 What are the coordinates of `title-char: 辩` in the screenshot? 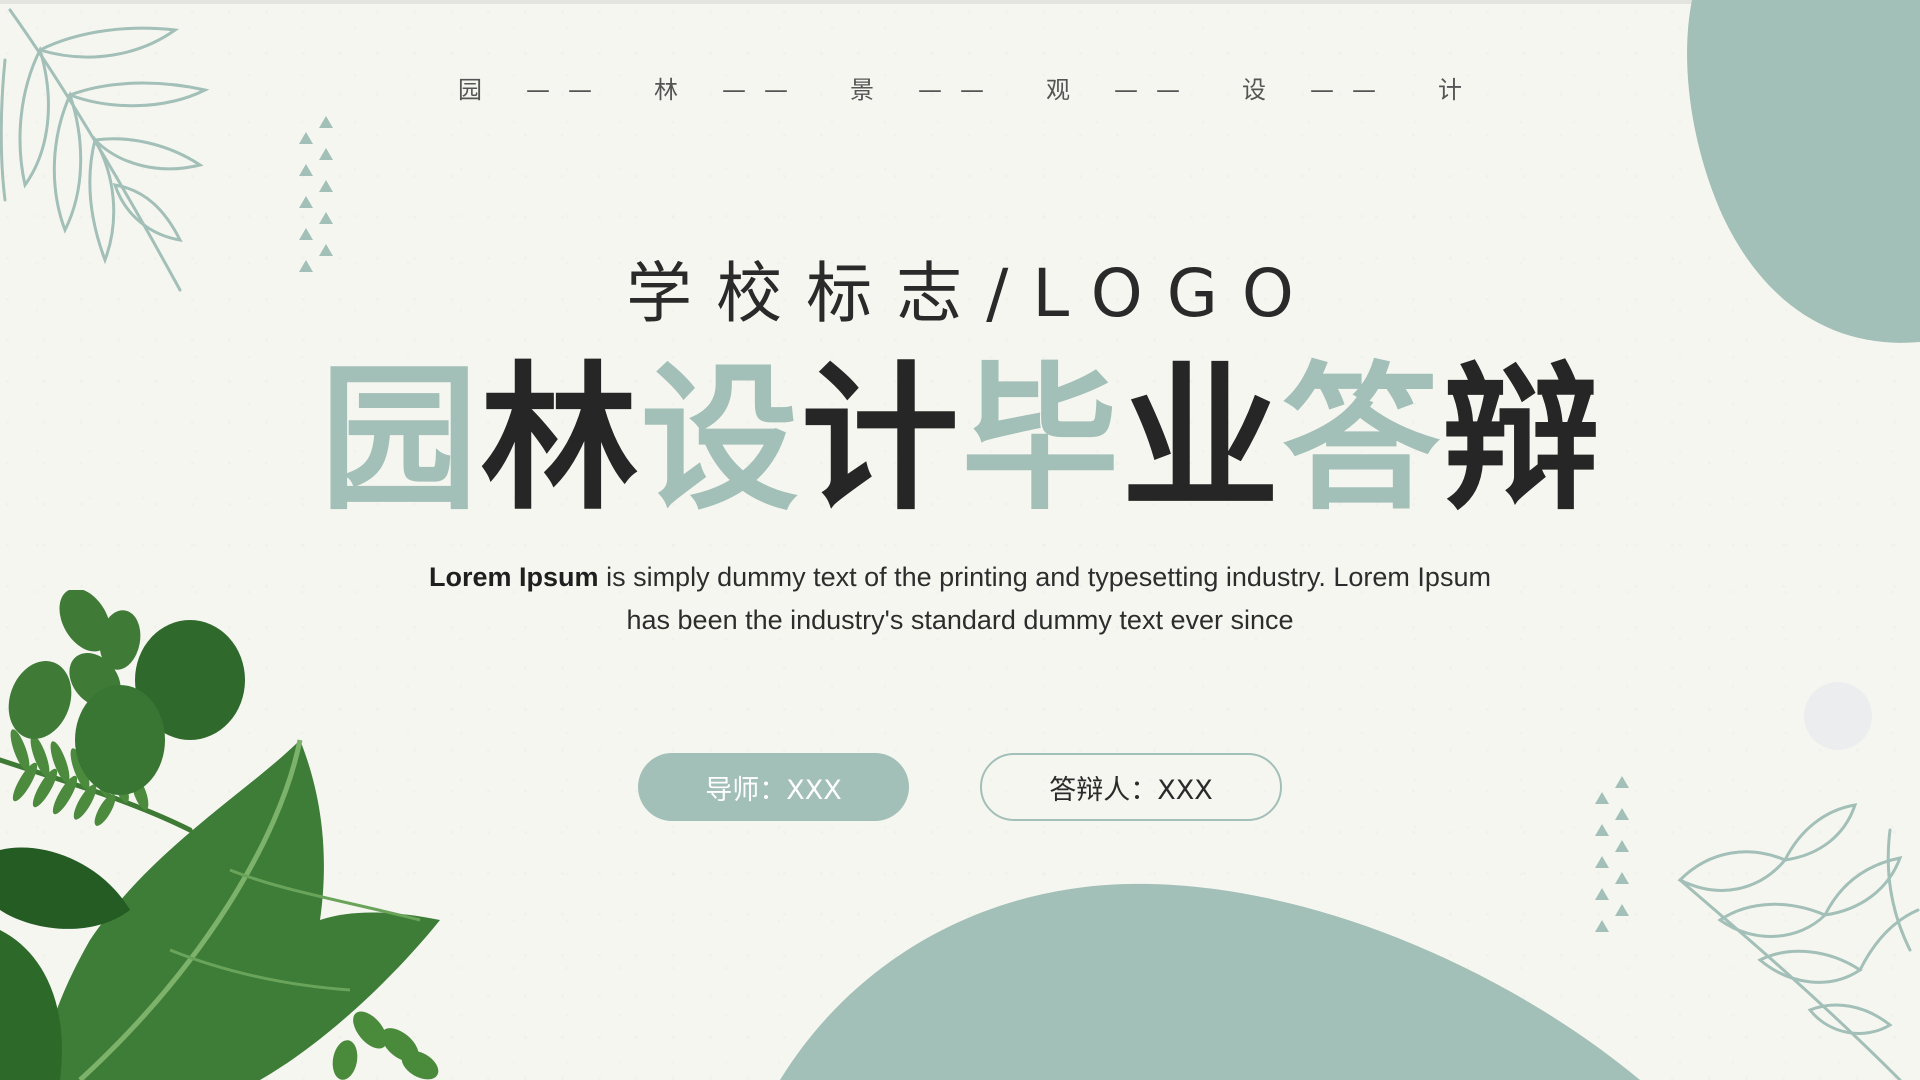 It's located at (1520, 440).